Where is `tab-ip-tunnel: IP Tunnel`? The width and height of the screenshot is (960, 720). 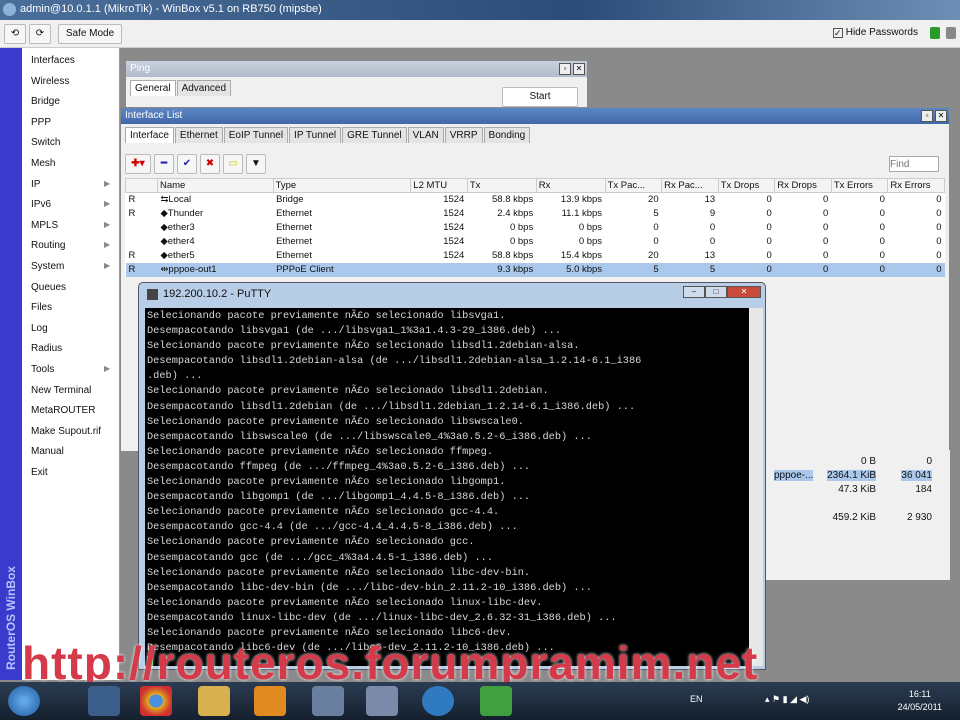
tab-ip-tunnel: IP Tunnel is located at coordinates (315, 135).